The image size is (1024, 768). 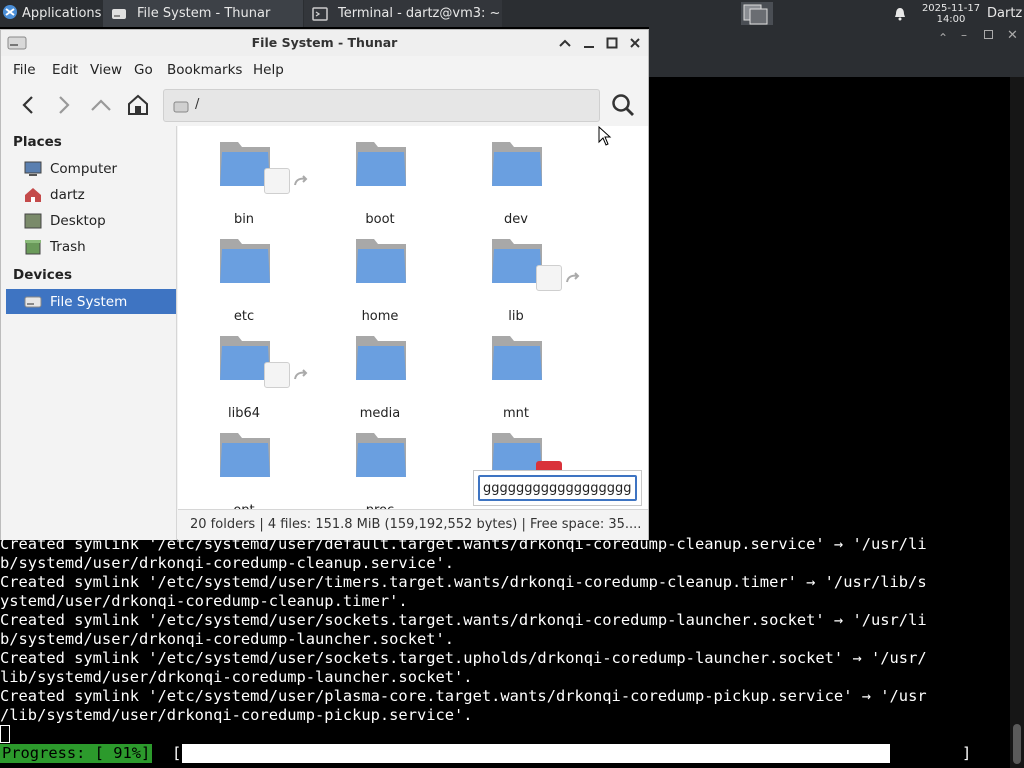 I want to click on close-button, so click(x=635, y=43).